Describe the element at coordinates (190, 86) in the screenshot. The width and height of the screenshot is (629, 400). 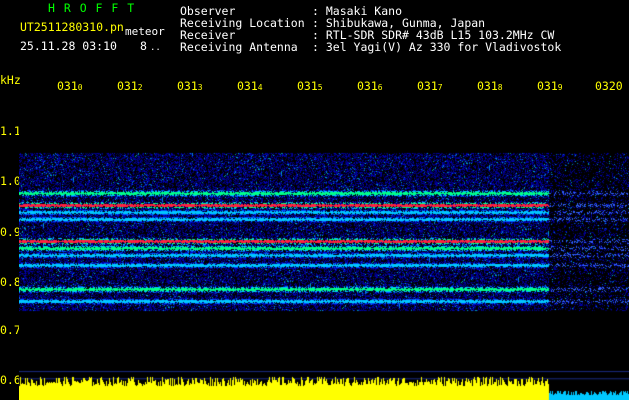
I see `x-tick-0313: 0313` at that location.